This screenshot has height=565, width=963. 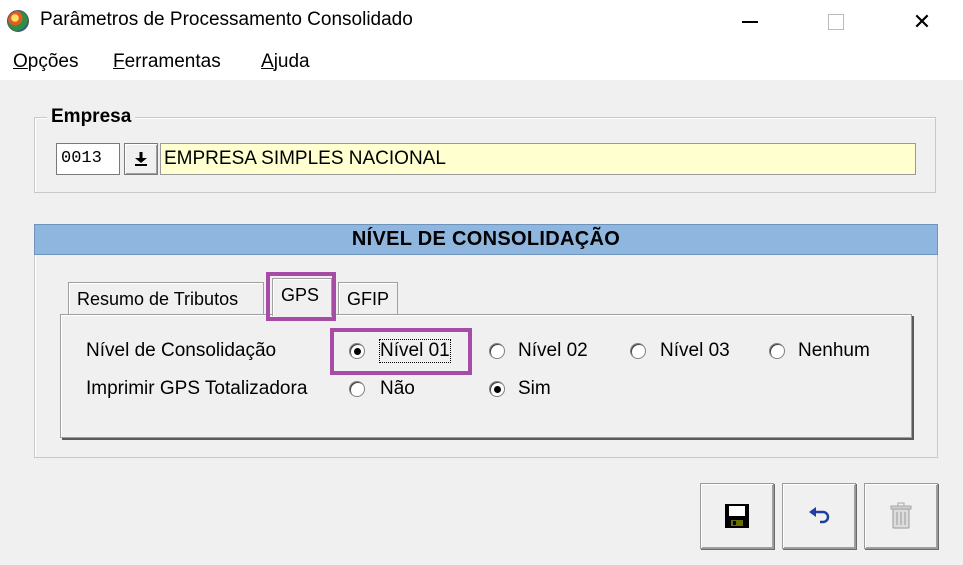 I want to click on menu-label: erramentas, so click(x=172, y=61).